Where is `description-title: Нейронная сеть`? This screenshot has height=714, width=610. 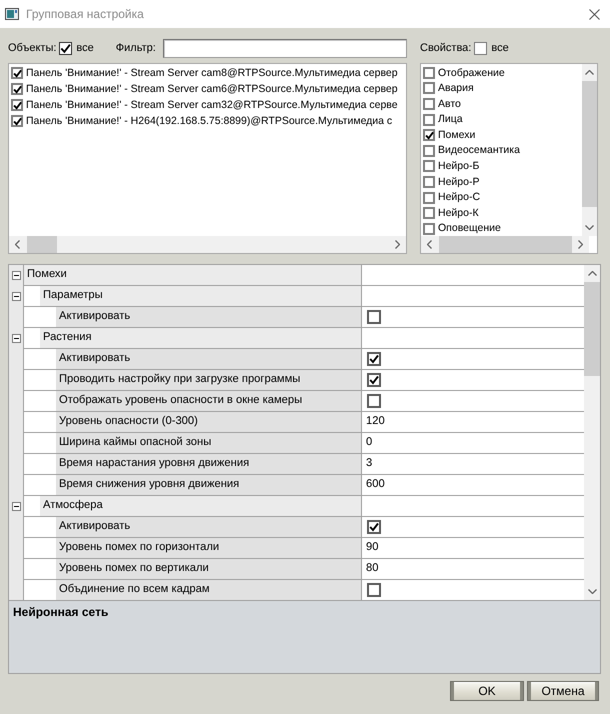
description-title: Нейронная сеть is located at coordinates (61, 612).